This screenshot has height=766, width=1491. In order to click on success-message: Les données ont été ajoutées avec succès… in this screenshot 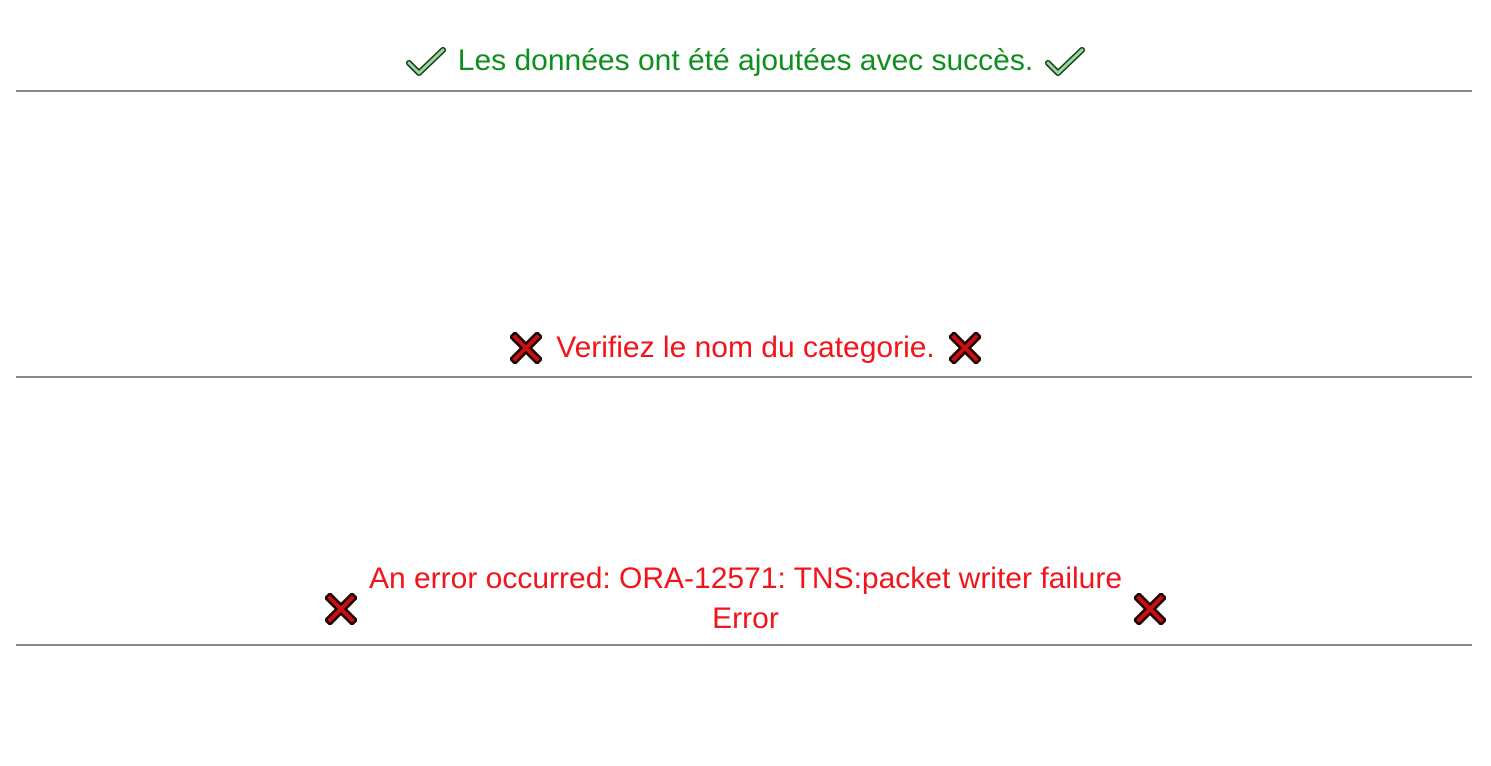, I will do `click(745, 61)`.